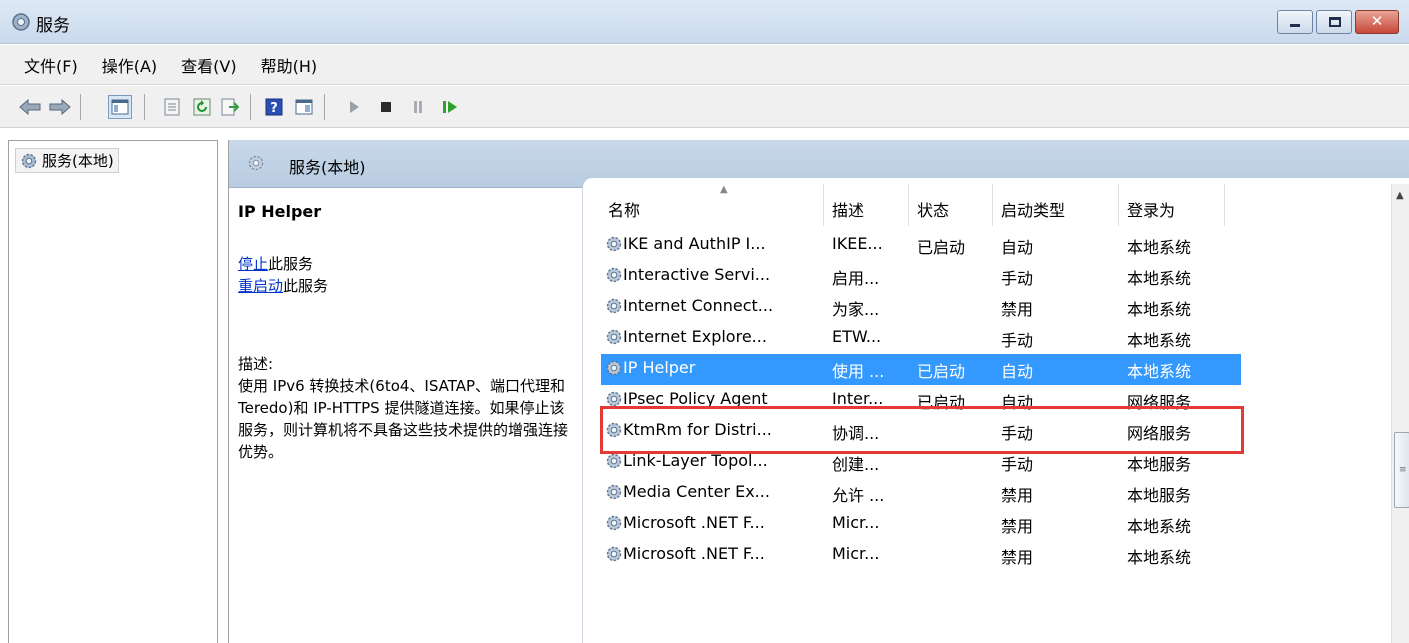  I want to click on table-row-selected: IP Helper 使用 ... 已启动 自动 本地系统, so click(921, 369).